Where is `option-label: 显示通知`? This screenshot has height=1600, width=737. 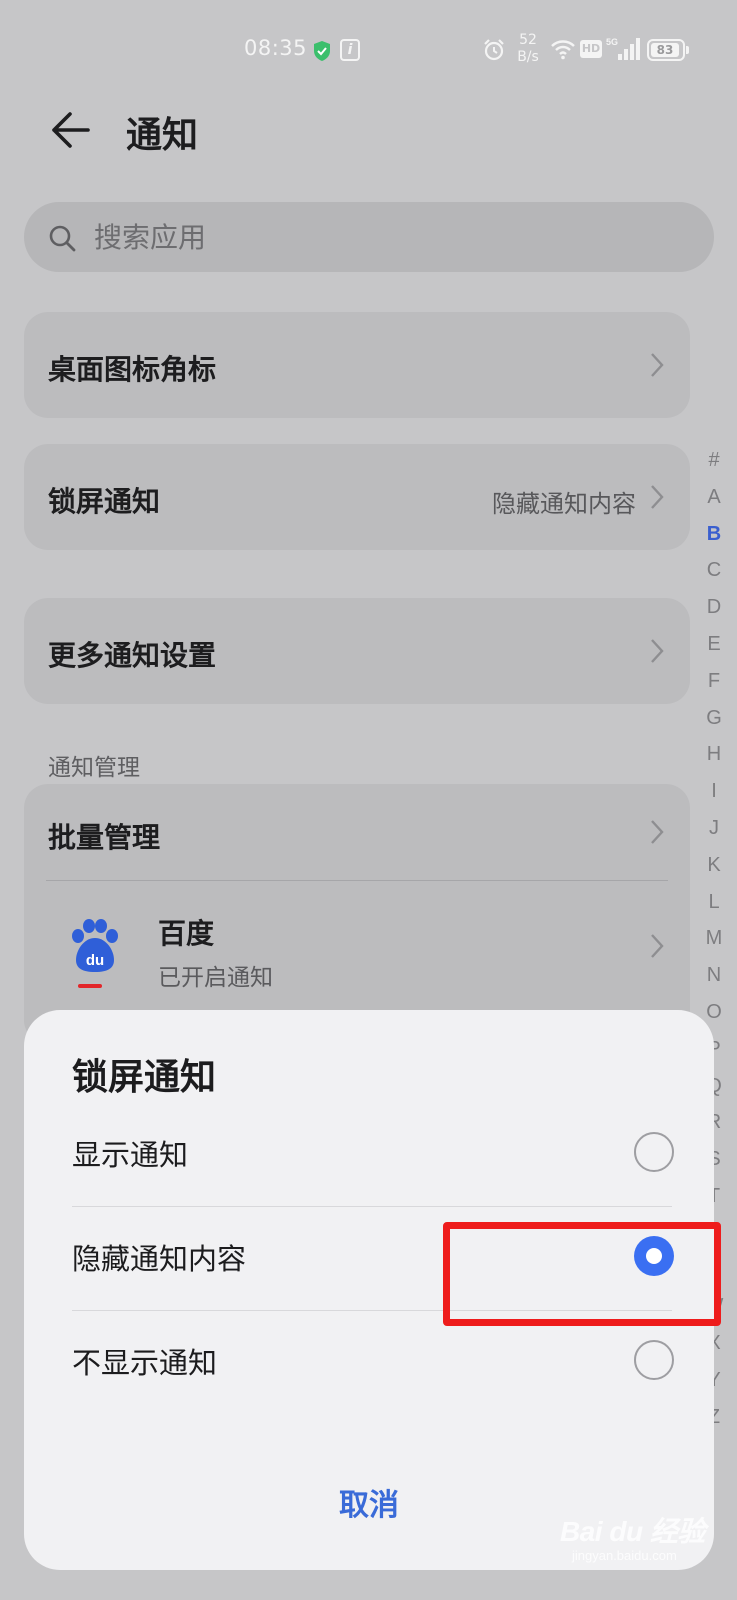 option-label: 显示通知 is located at coordinates (130, 1155).